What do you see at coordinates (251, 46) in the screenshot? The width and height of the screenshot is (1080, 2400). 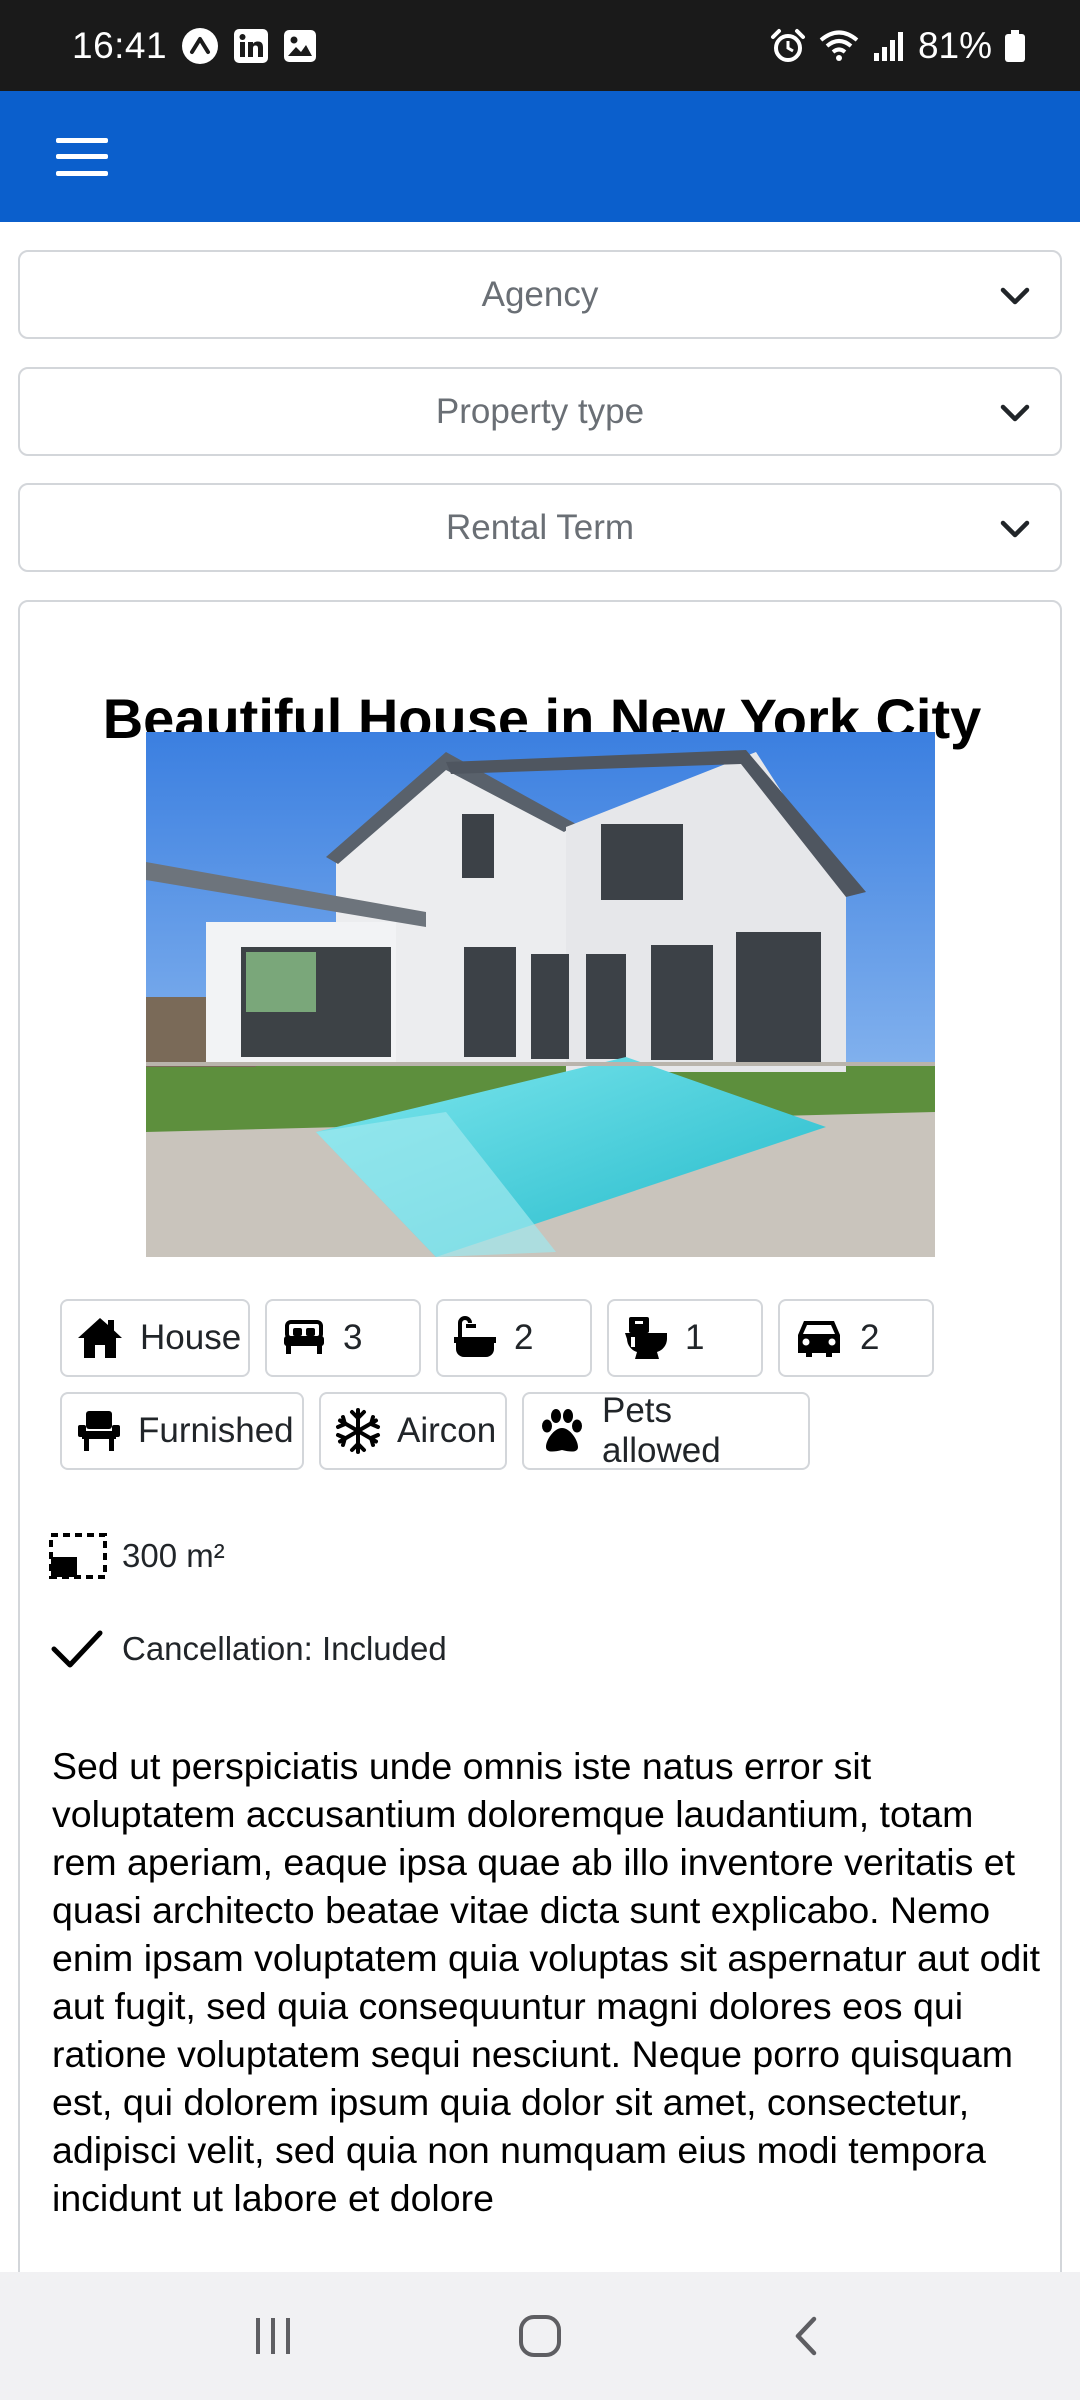 I see `linkedin-icon` at bounding box center [251, 46].